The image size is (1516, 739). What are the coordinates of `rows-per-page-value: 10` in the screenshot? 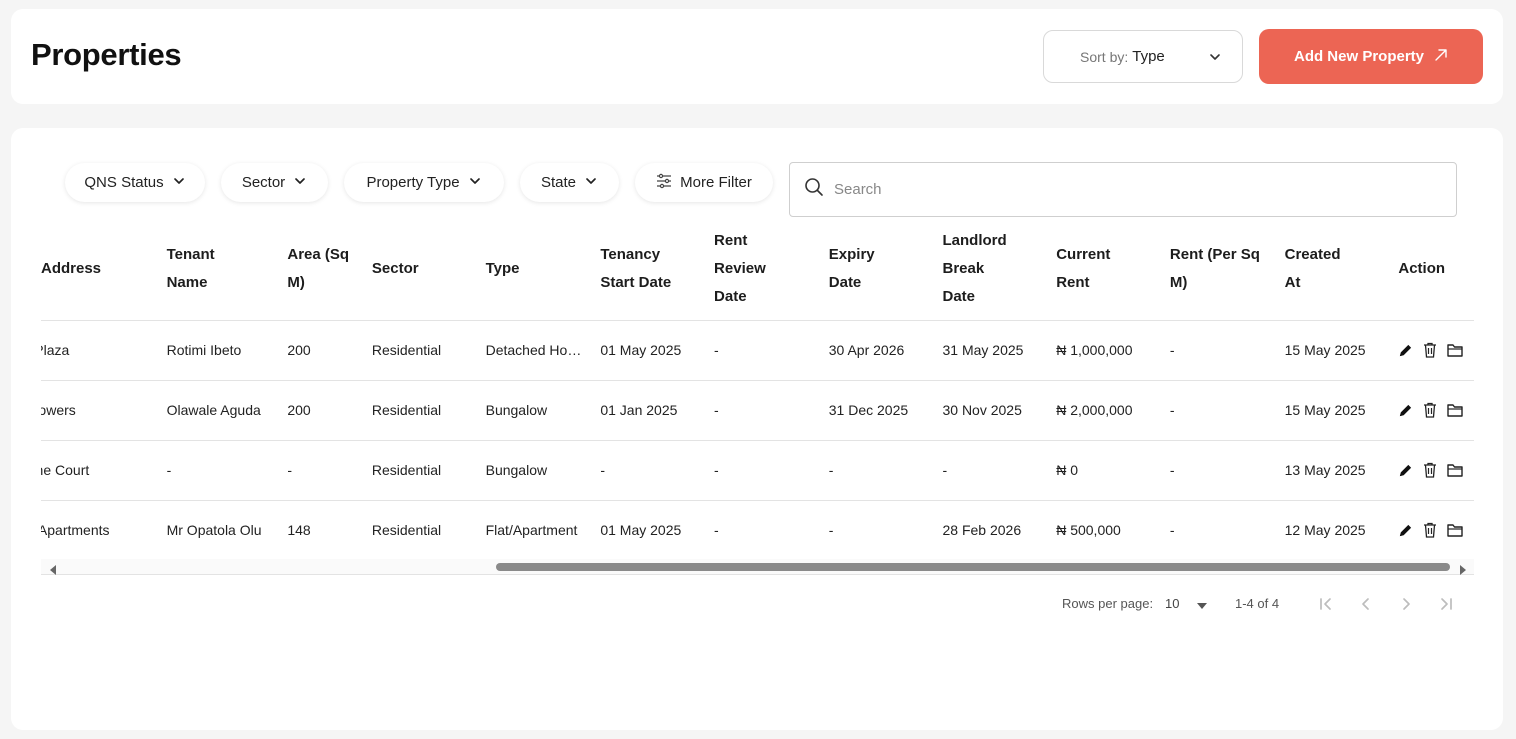 It's located at (1172, 603).